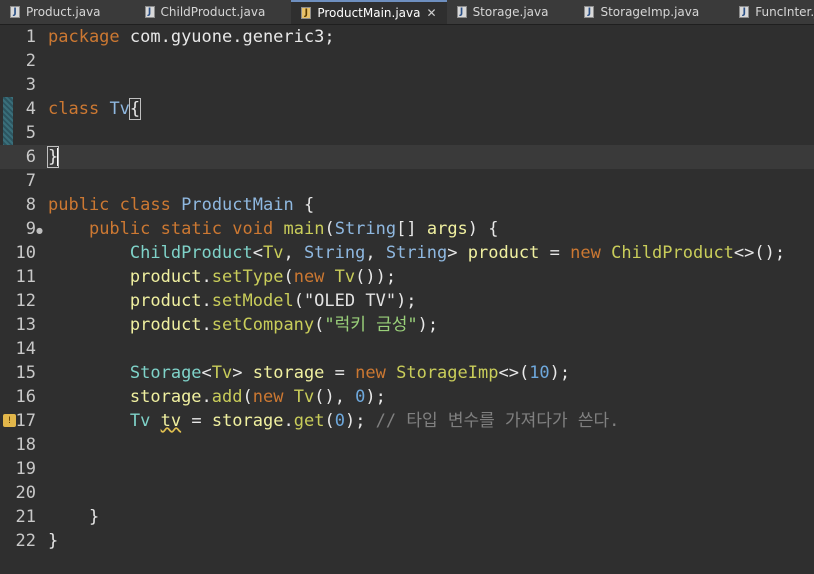 Image resolution: width=814 pixels, height=574 pixels. Describe the element at coordinates (407, 61) in the screenshot. I see `code-line: 2` at that location.